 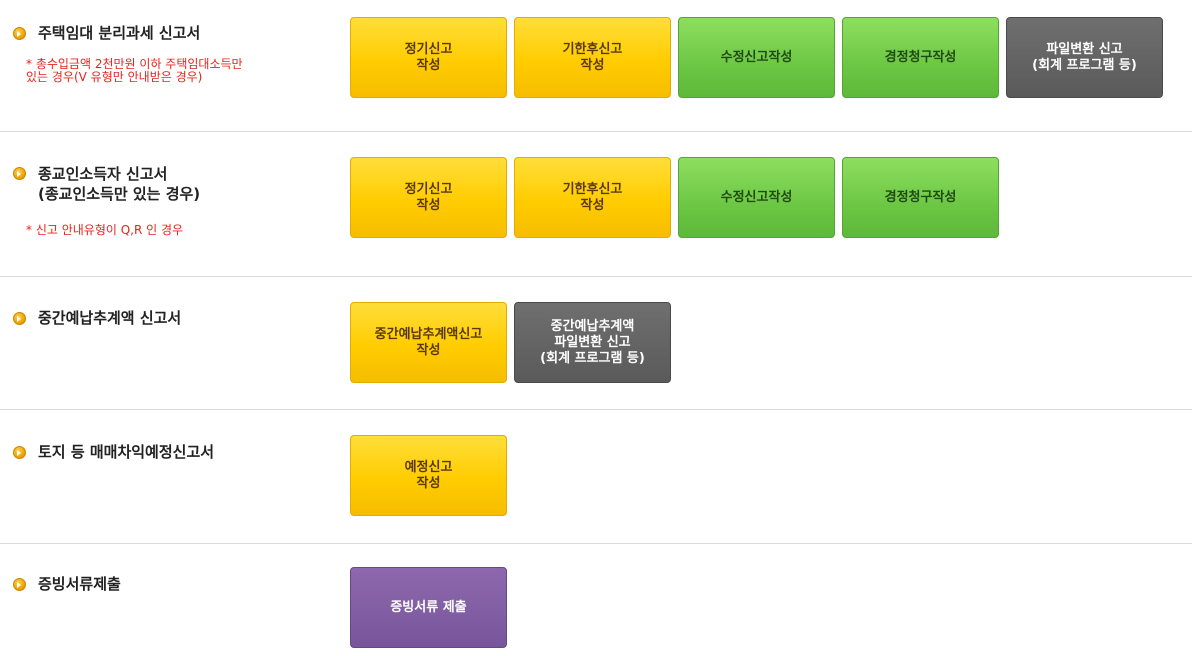 What do you see at coordinates (428, 607) in the screenshot?
I see `submit-evidence-button: 증빙서류 제출` at bounding box center [428, 607].